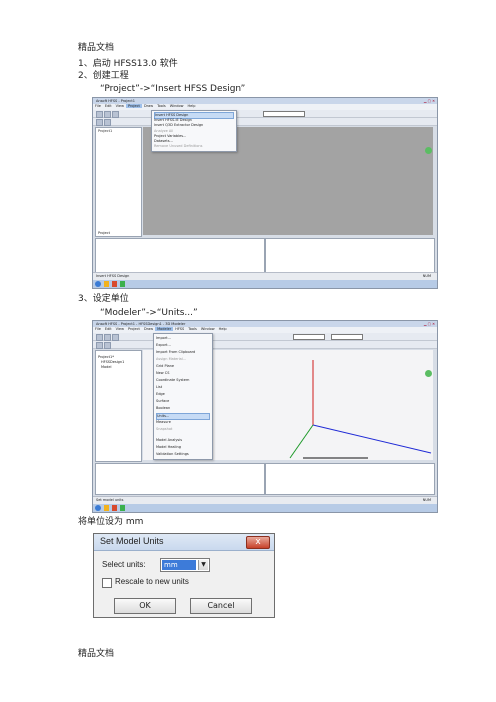 Image resolution: width=496 pixels, height=702 pixels. I want to click on page-footer: 精品文档, so click(96, 654).